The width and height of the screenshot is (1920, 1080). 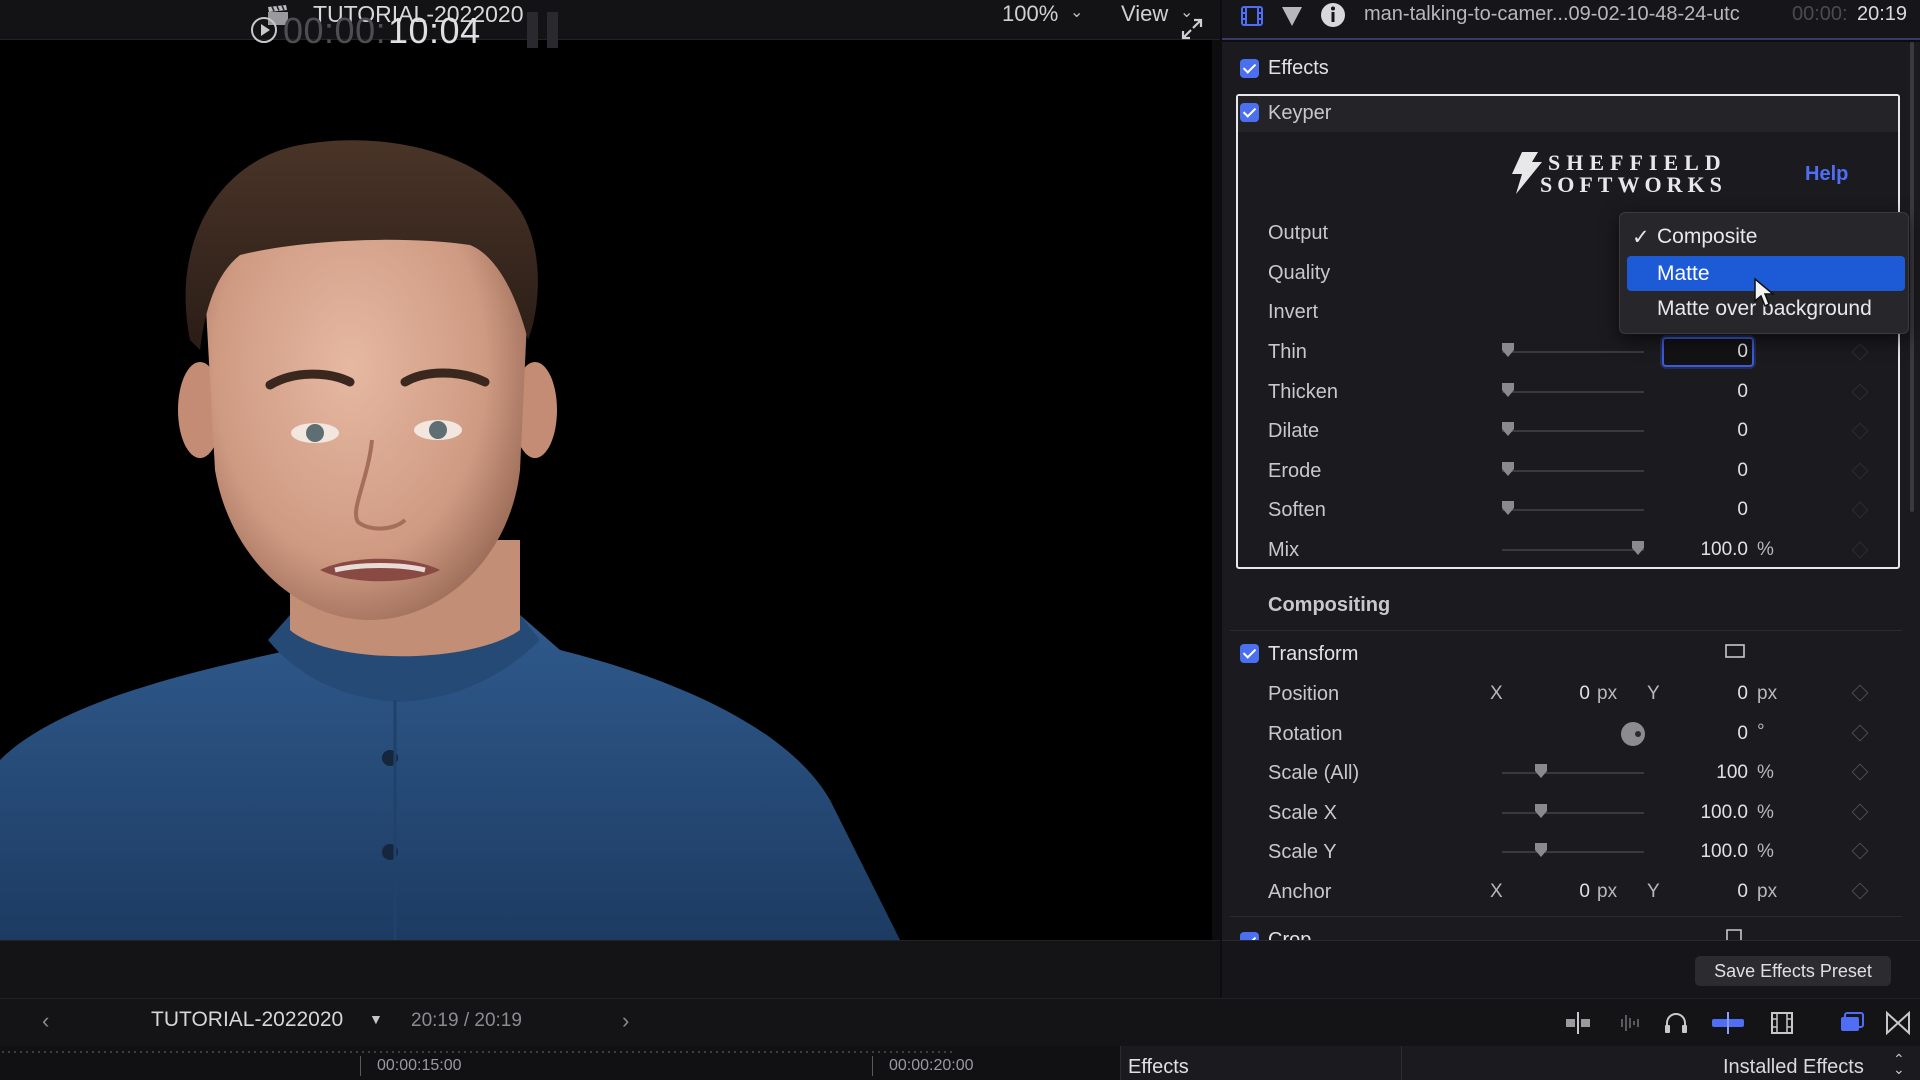 I want to click on mix-slider-knob, so click(x=1638, y=548).